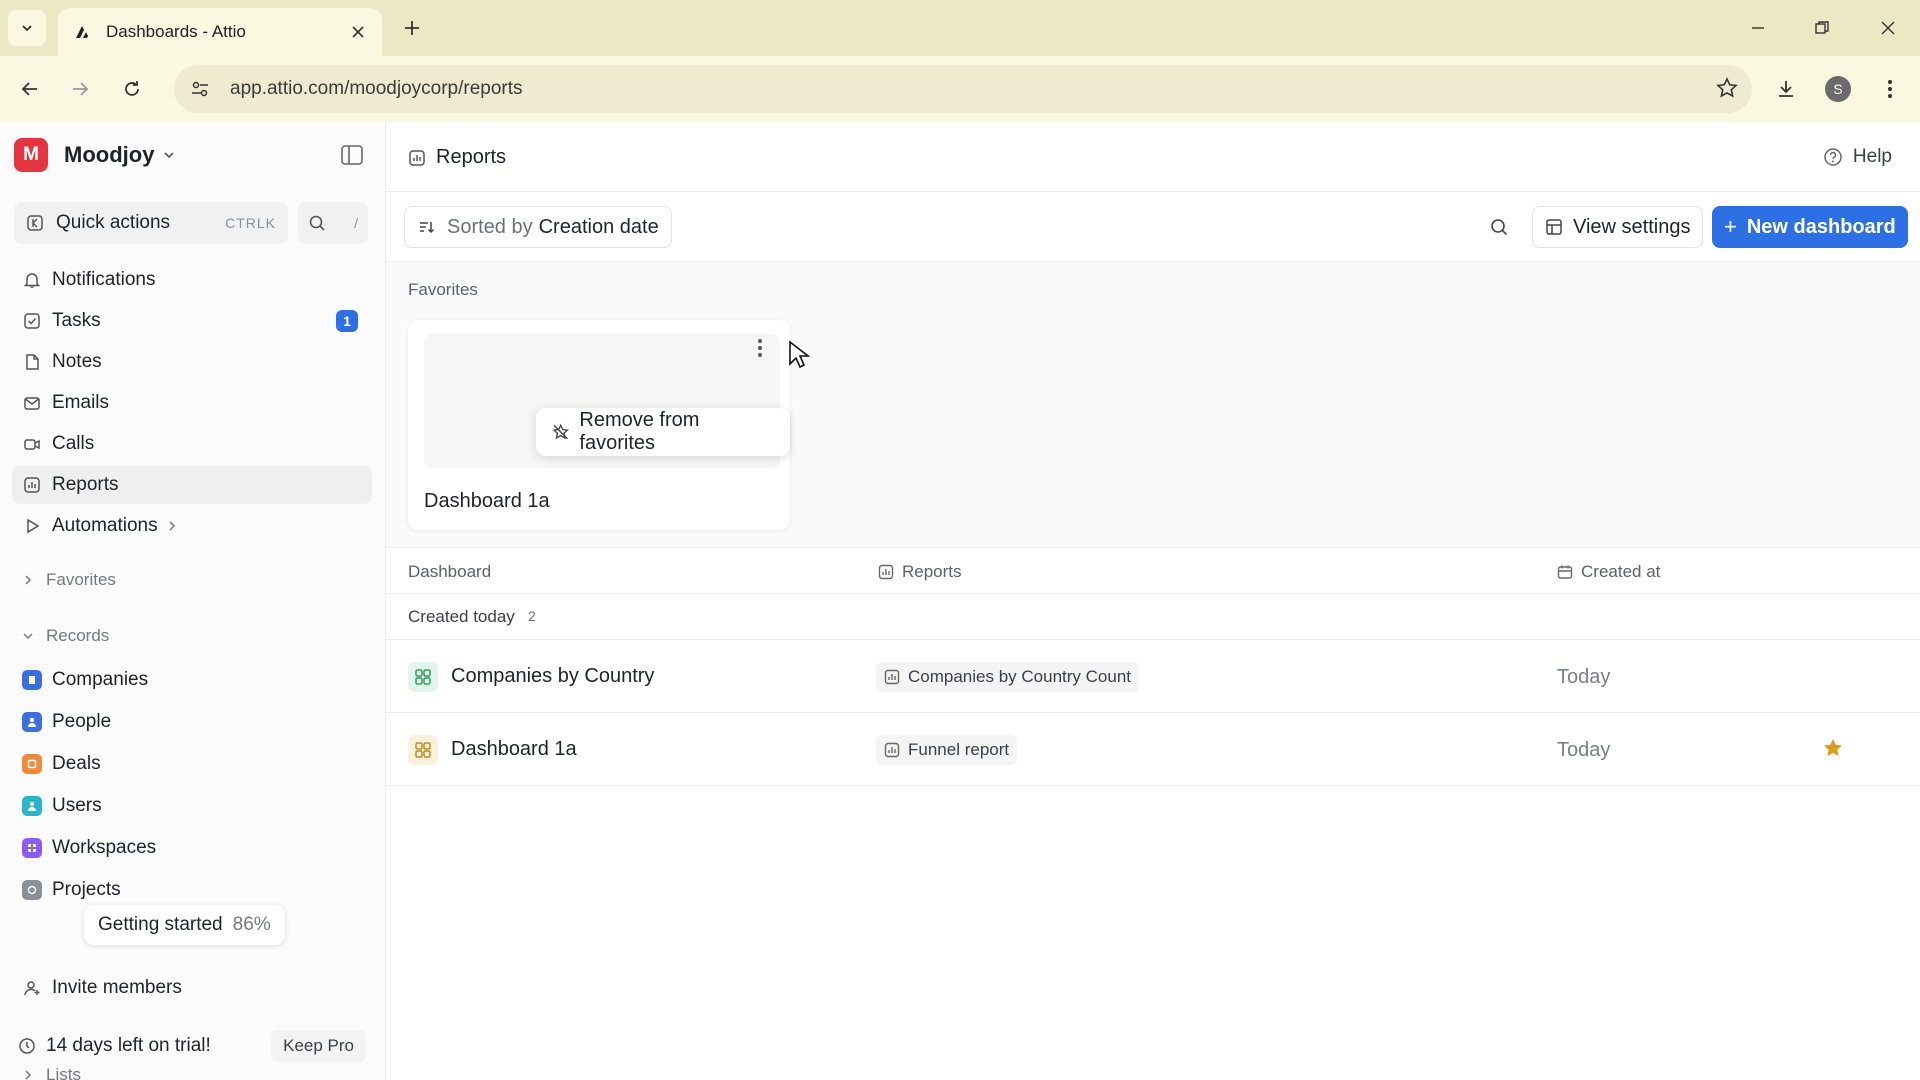  I want to click on column-header-dashboard: Dashboard, so click(449, 572).